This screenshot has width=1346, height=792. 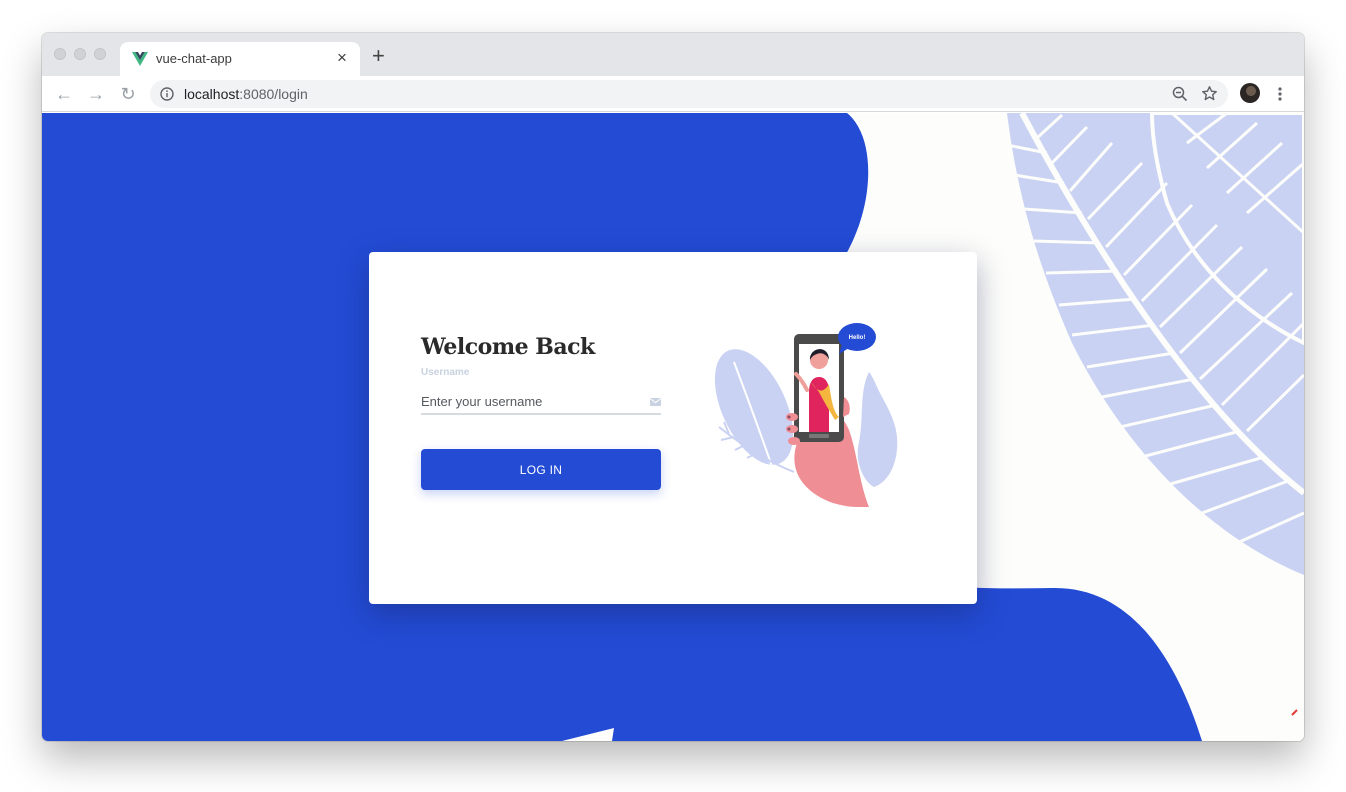 What do you see at coordinates (212, 94) in the screenshot?
I see `url-host: localhost` at bounding box center [212, 94].